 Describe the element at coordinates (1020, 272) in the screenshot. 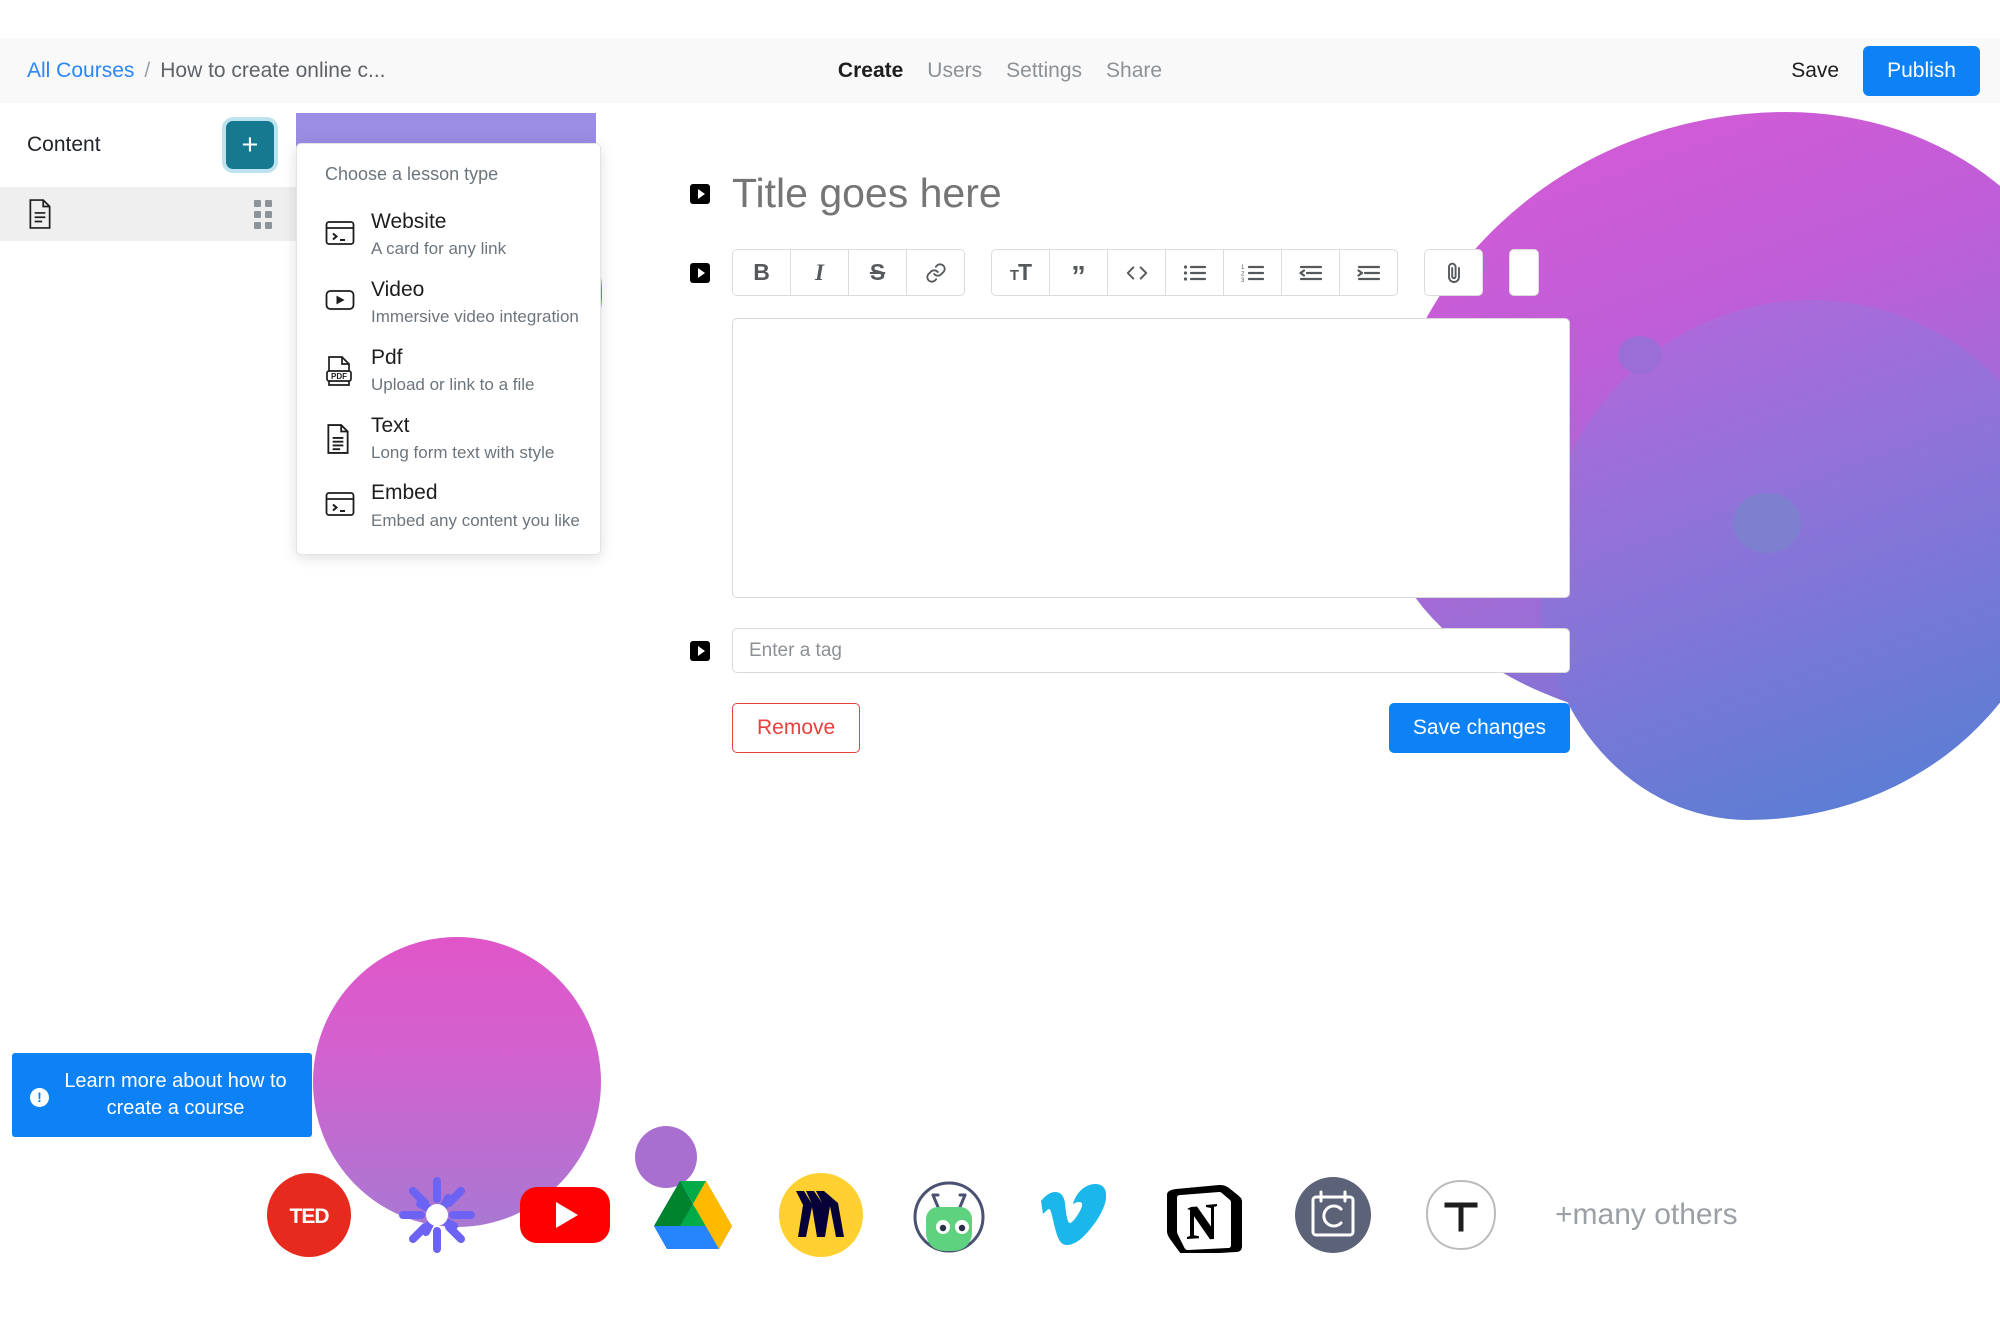

I see `text-size-icon: TT` at that location.